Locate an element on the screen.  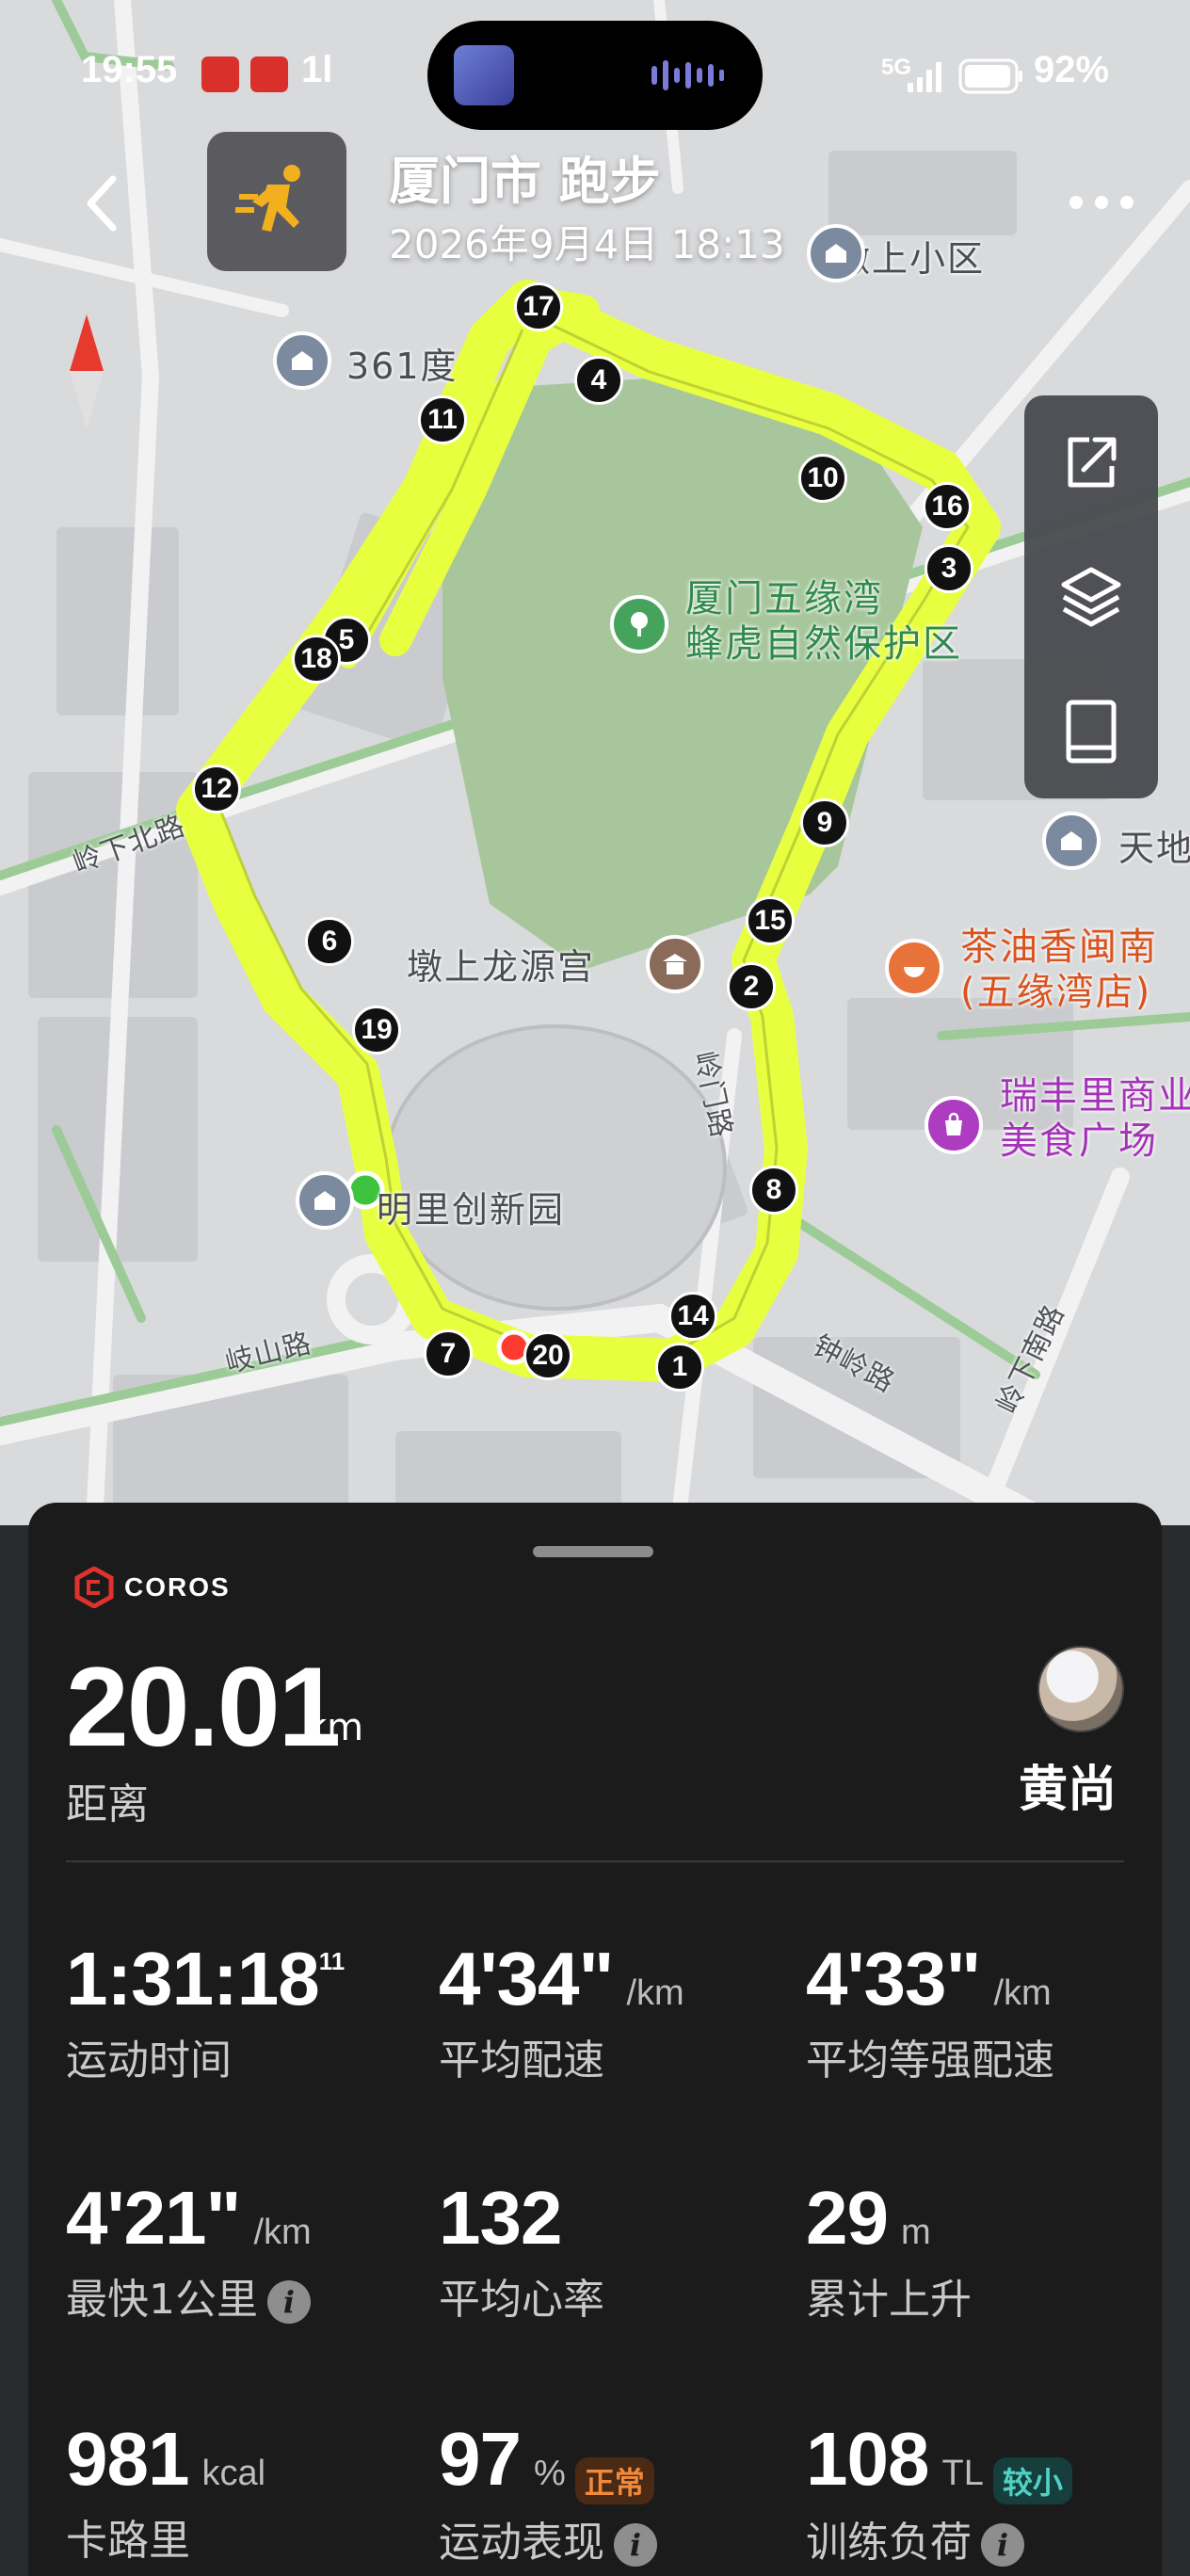
km-marker: 20 is located at coordinates (547, 1355).